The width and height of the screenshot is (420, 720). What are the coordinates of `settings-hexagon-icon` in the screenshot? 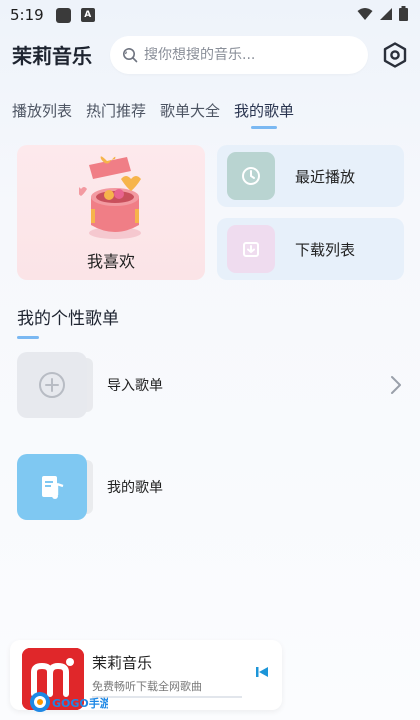 It's located at (395, 55).